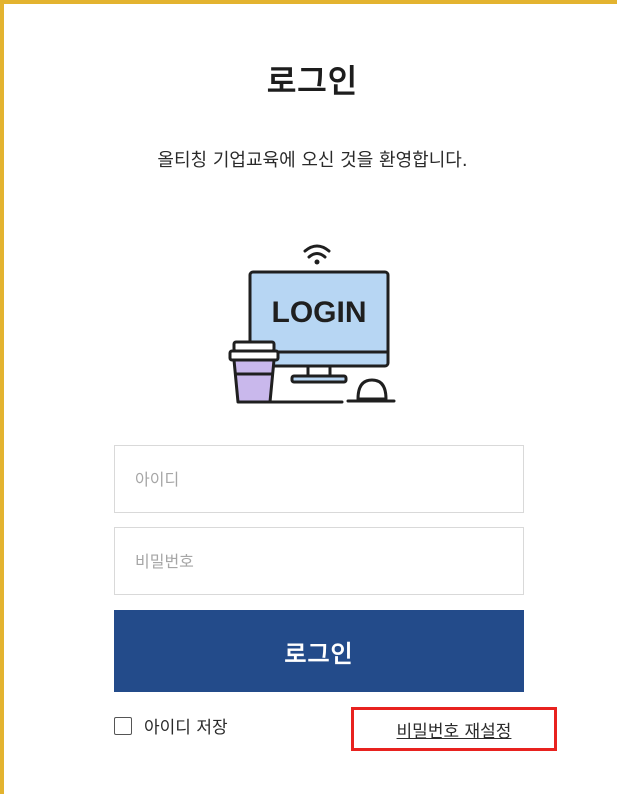  I want to click on password-field, so click(319, 561).